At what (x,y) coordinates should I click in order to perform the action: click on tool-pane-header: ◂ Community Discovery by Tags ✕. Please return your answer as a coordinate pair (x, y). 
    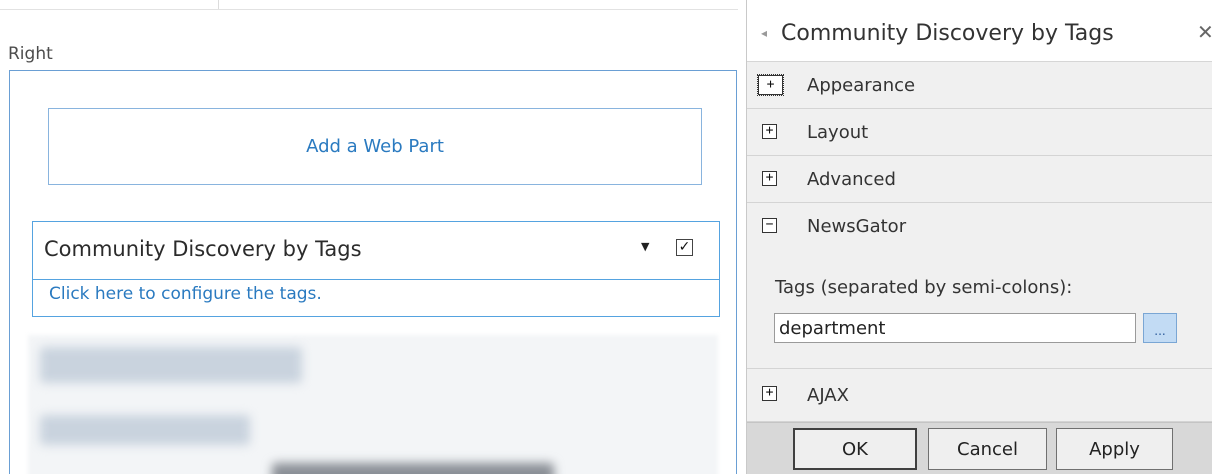
    Looking at the image, I should click on (979, 31).